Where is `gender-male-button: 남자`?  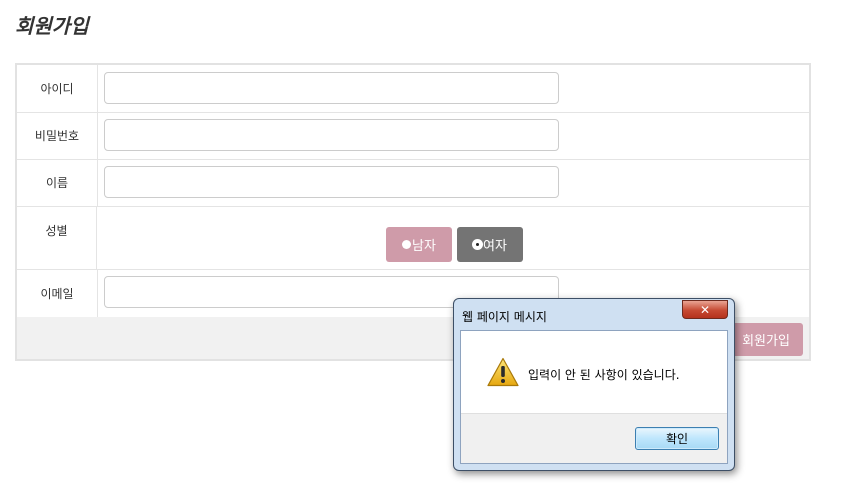 gender-male-button: 남자 is located at coordinates (419, 244).